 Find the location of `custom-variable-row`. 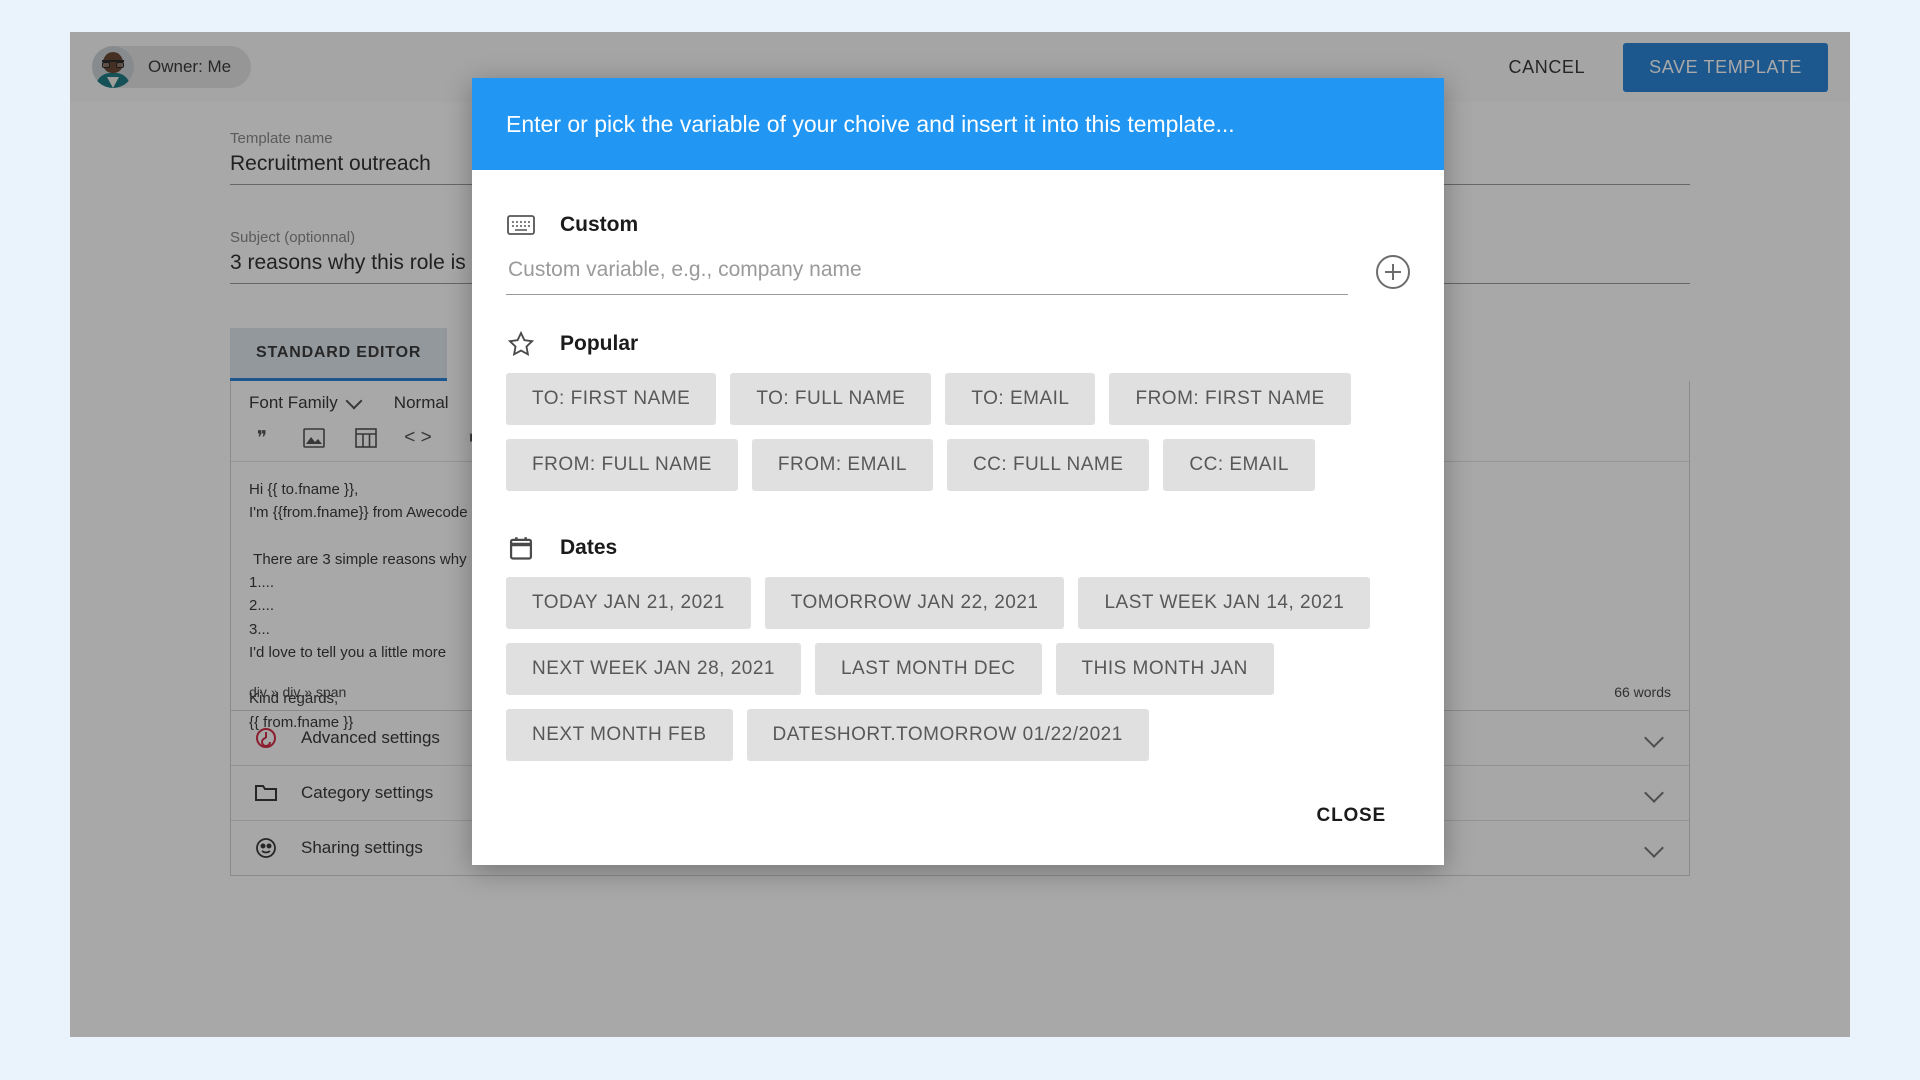

custom-variable-row is located at coordinates (958, 274).